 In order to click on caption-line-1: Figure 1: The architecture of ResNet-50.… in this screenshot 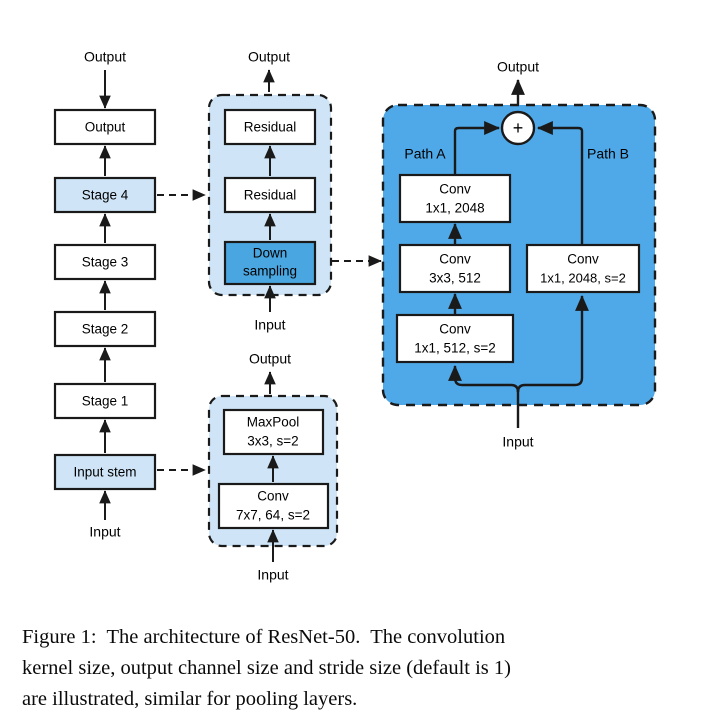, I will do `click(264, 637)`.